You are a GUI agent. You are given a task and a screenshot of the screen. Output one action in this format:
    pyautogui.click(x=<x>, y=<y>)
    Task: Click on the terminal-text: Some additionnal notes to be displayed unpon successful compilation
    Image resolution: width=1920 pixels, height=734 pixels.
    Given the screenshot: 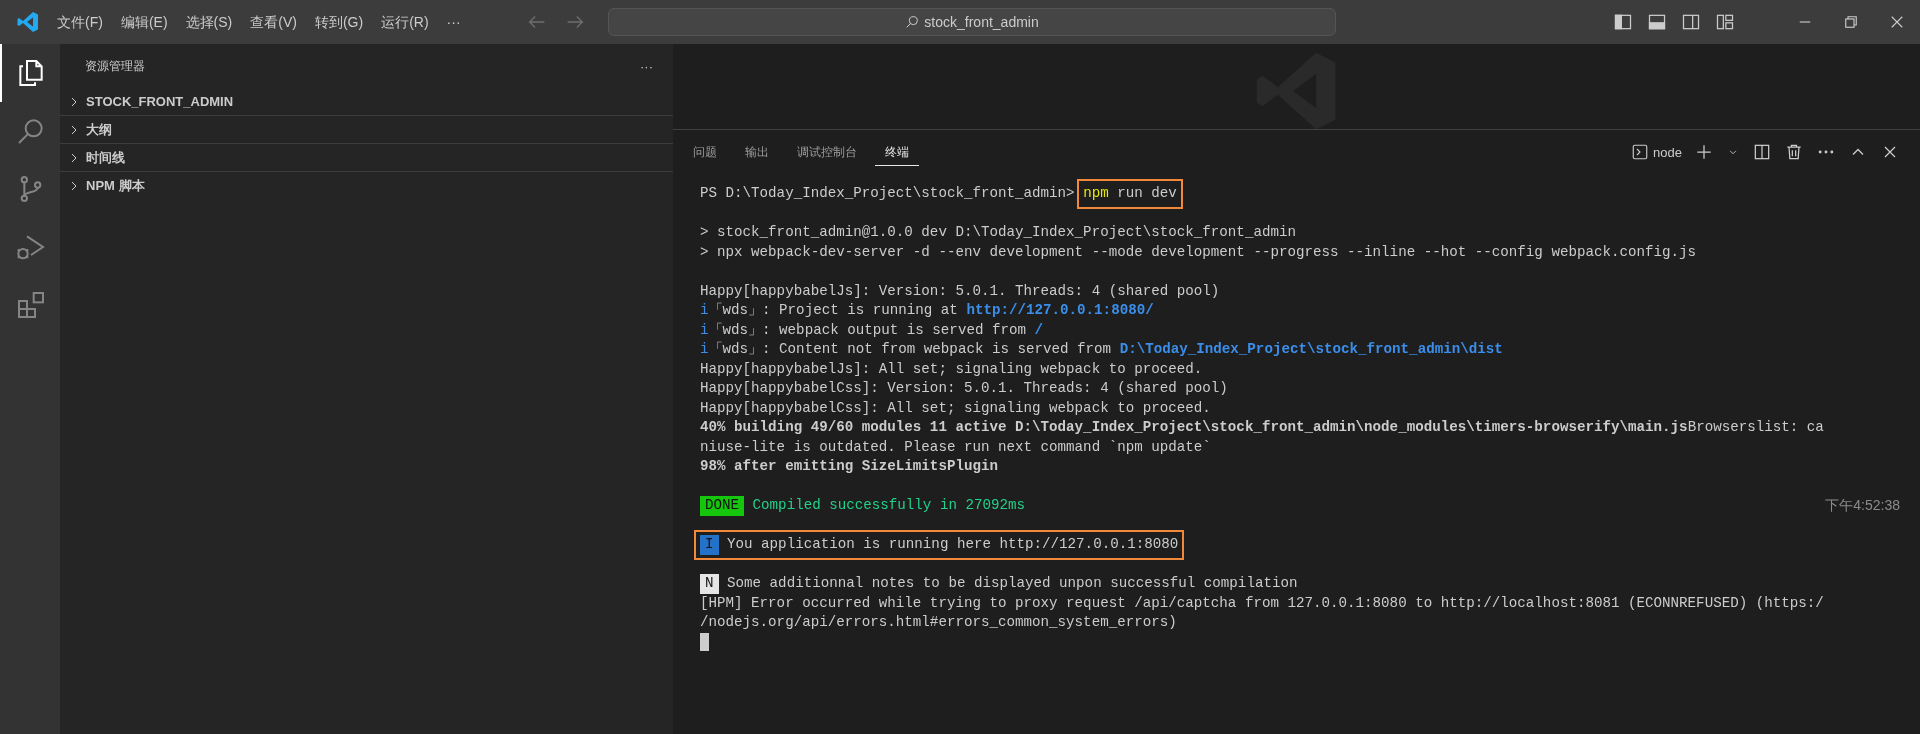 What is the action you would take?
    pyautogui.click(x=1012, y=583)
    